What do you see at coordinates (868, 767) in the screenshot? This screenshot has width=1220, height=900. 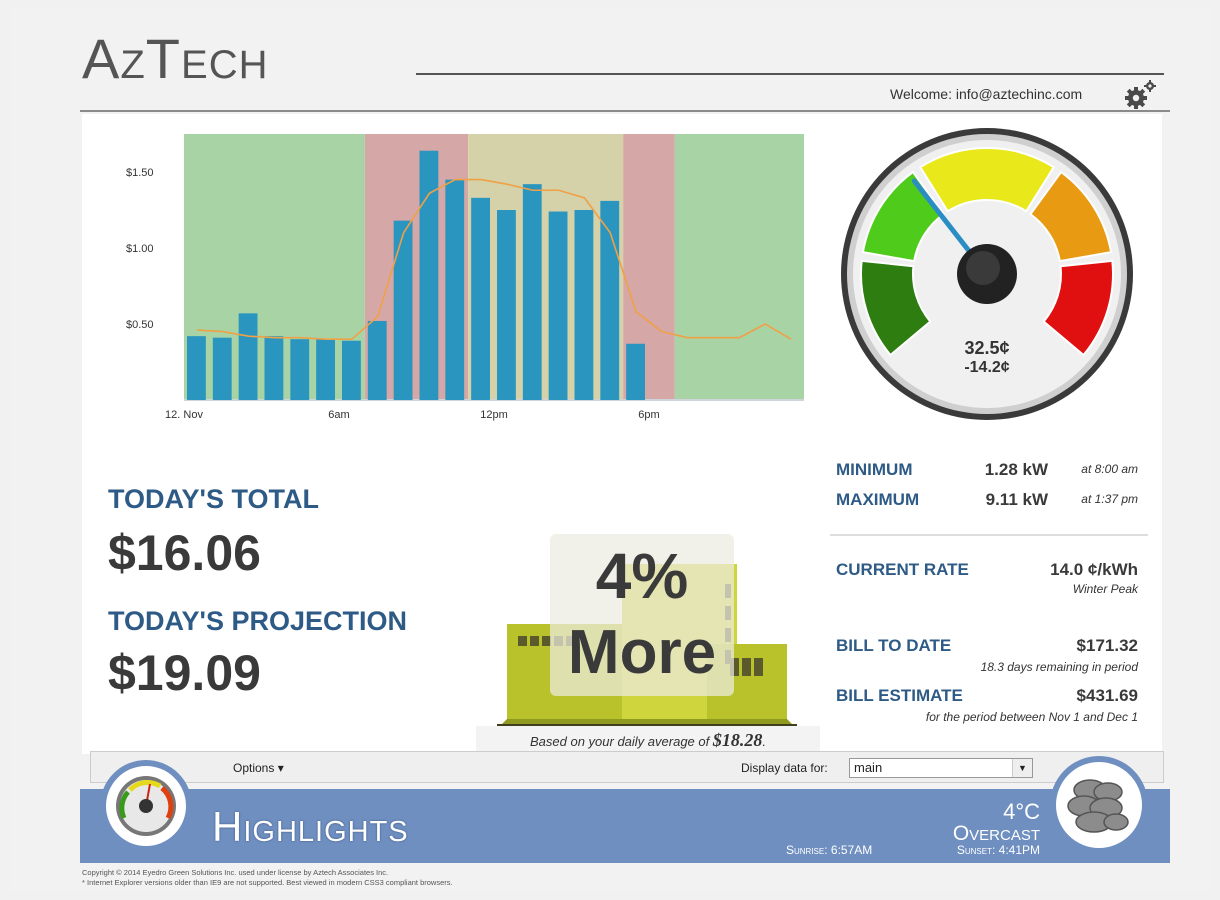 I see `display-data-value: main` at bounding box center [868, 767].